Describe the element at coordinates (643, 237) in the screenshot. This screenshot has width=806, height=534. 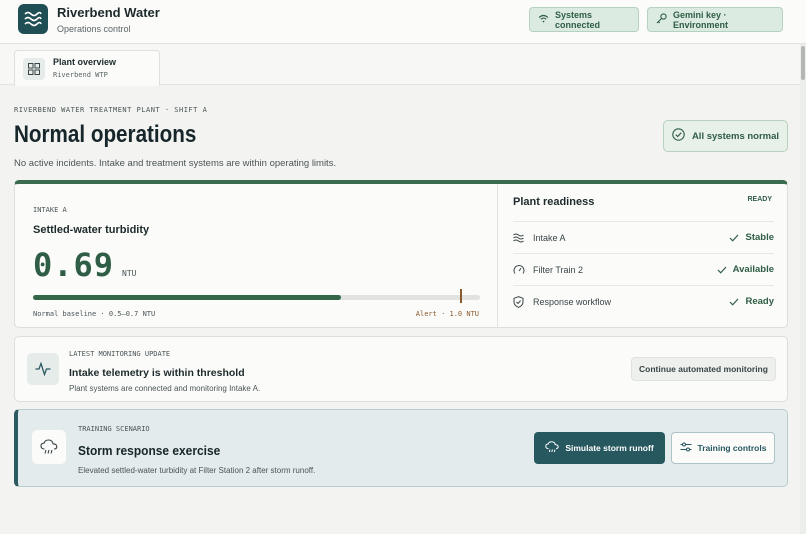
I see `readiness-row-intake: Intake A Stable` at that location.